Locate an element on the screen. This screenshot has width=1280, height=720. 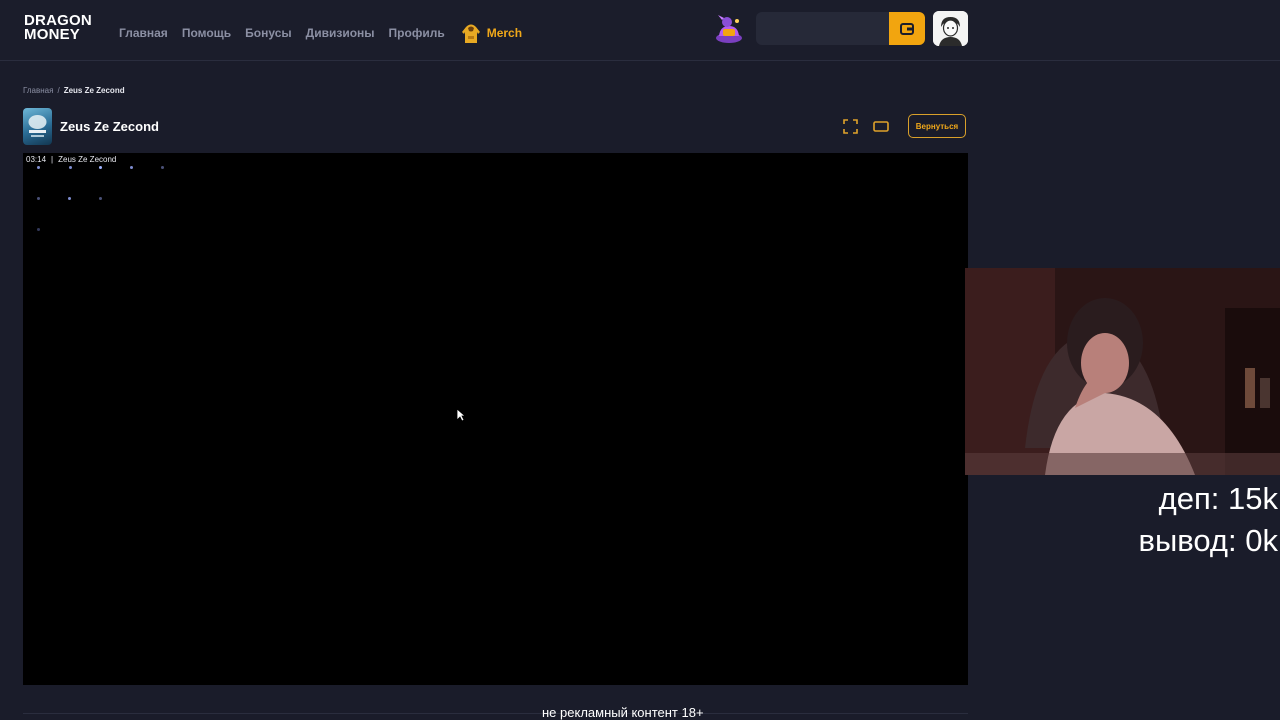
mouse-cursor-icon is located at coordinates (461, 415).